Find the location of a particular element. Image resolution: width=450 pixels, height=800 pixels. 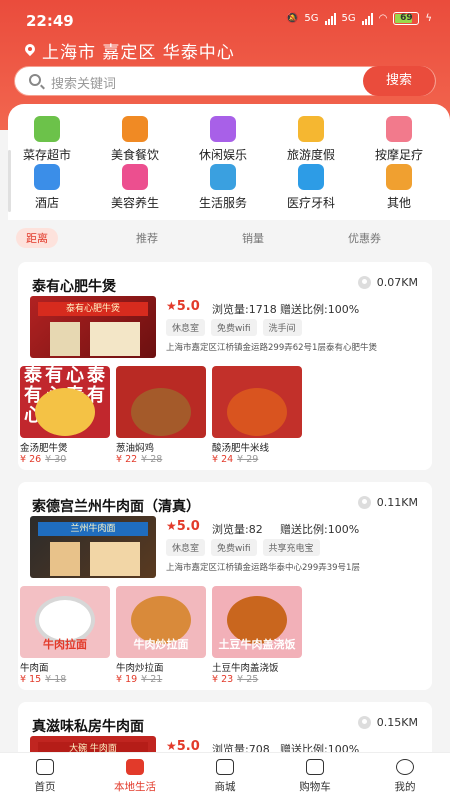

flower-icon is located at coordinates (135, 177).